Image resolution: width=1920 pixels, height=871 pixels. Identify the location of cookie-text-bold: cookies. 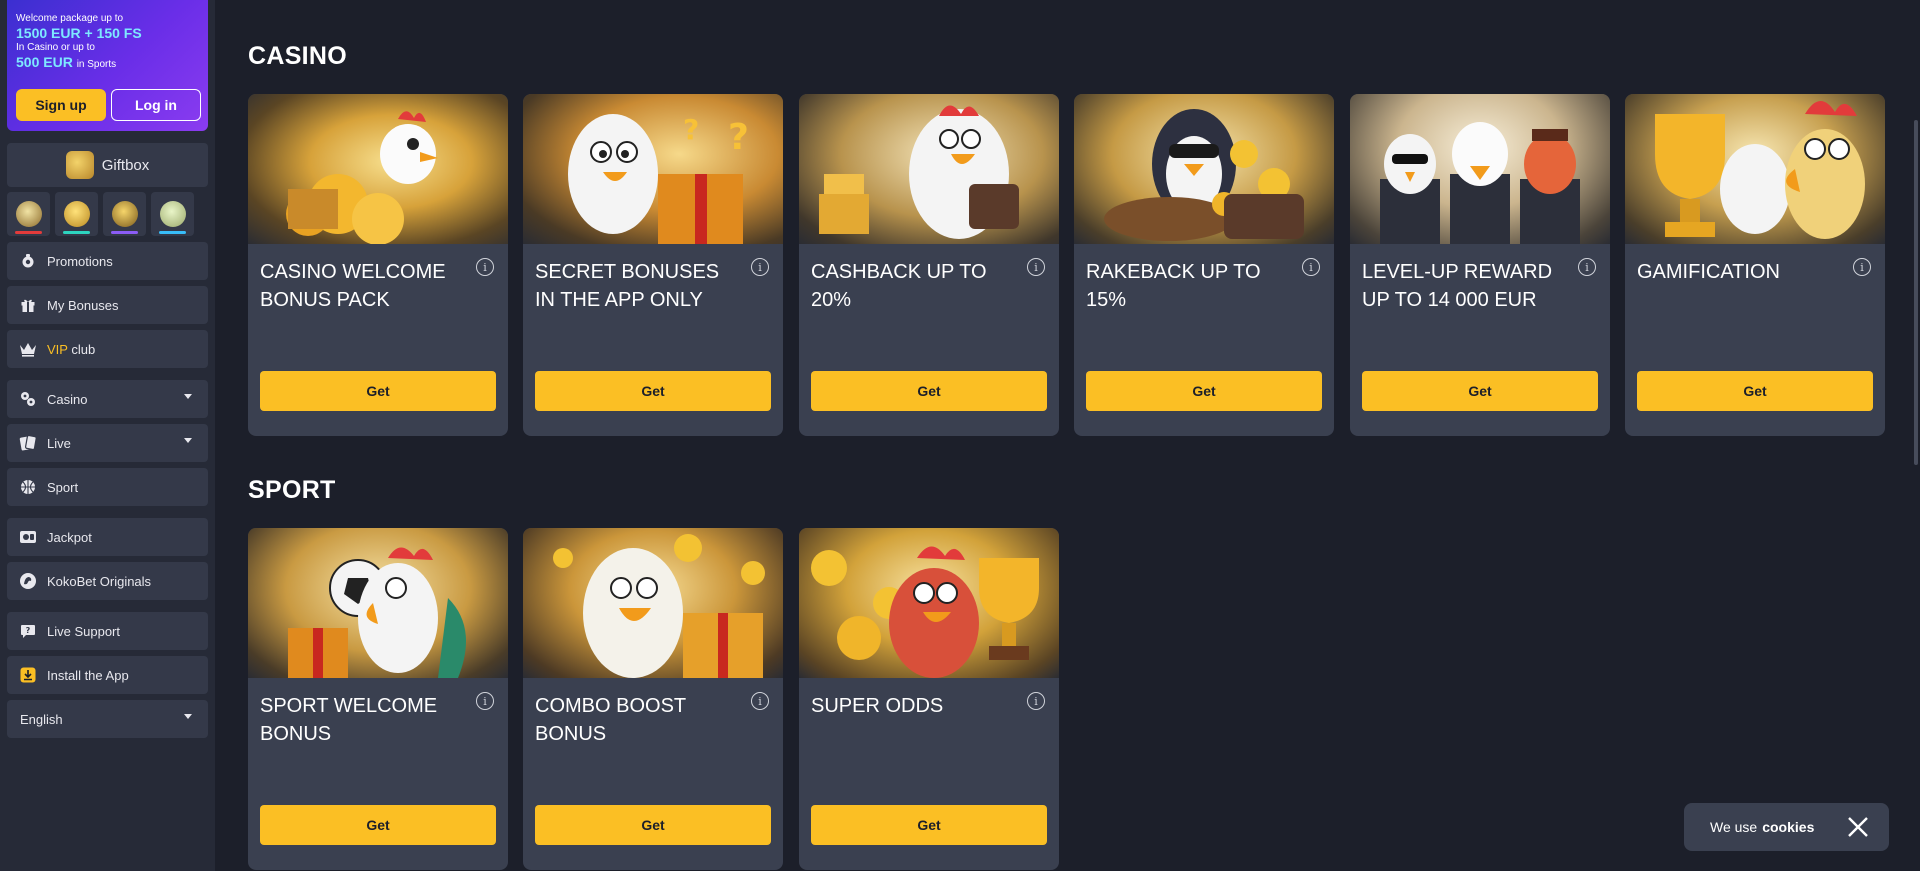
(1788, 827).